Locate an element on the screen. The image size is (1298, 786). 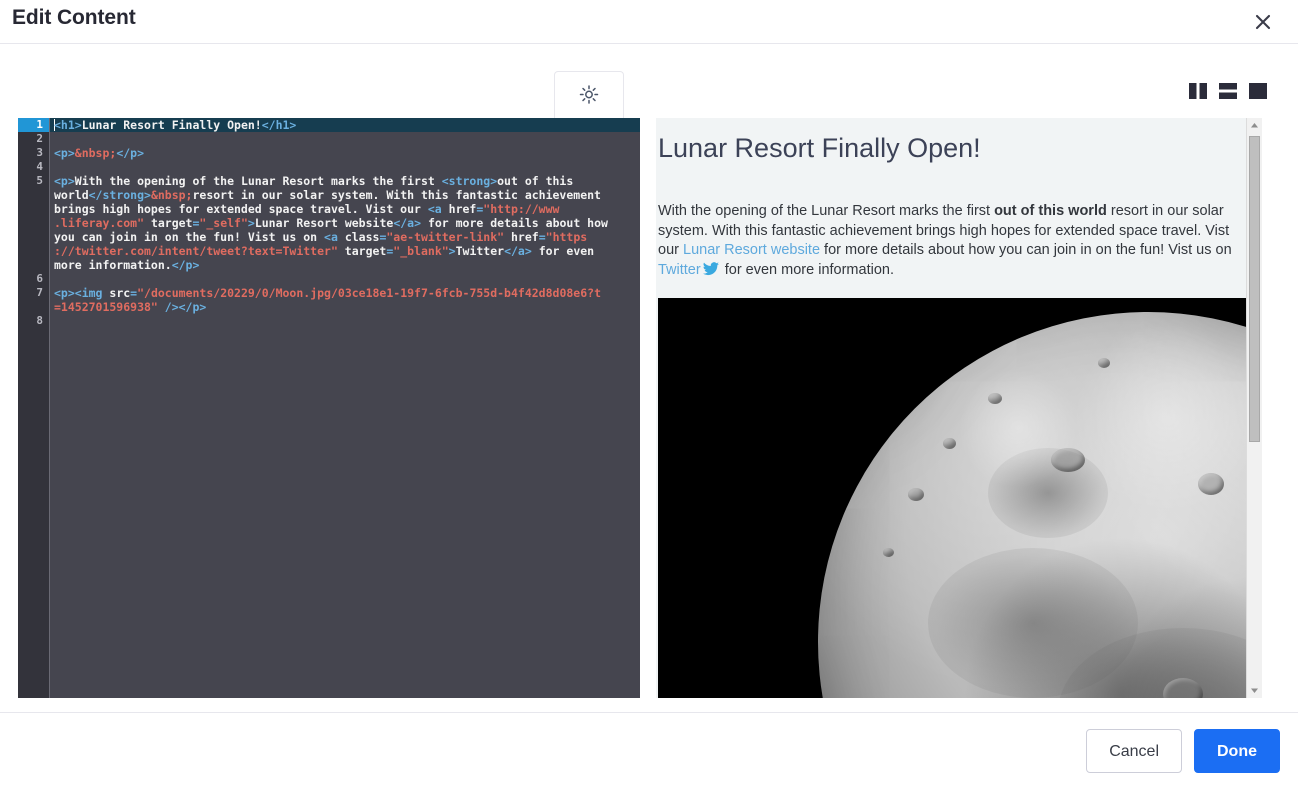
code-token: more information. is located at coordinates (113, 265).